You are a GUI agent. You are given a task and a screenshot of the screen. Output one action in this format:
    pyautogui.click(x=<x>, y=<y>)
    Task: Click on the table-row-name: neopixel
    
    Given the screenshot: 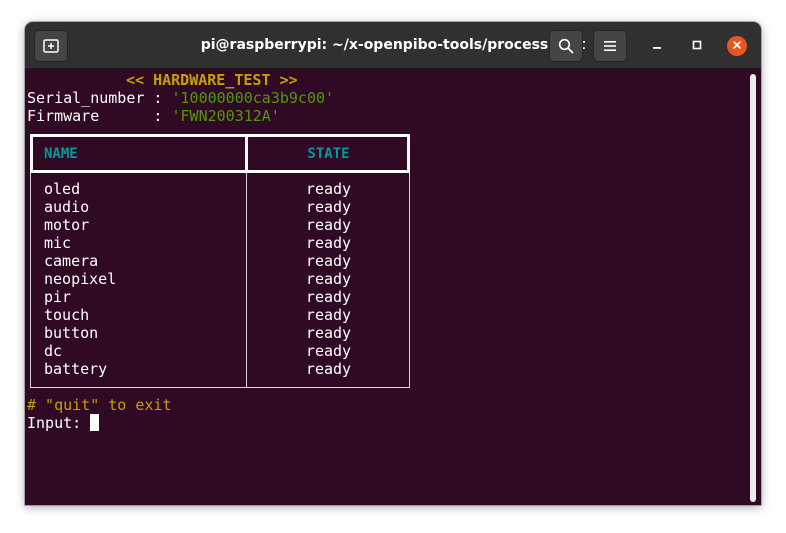 What is the action you would take?
    pyautogui.click(x=80, y=279)
    